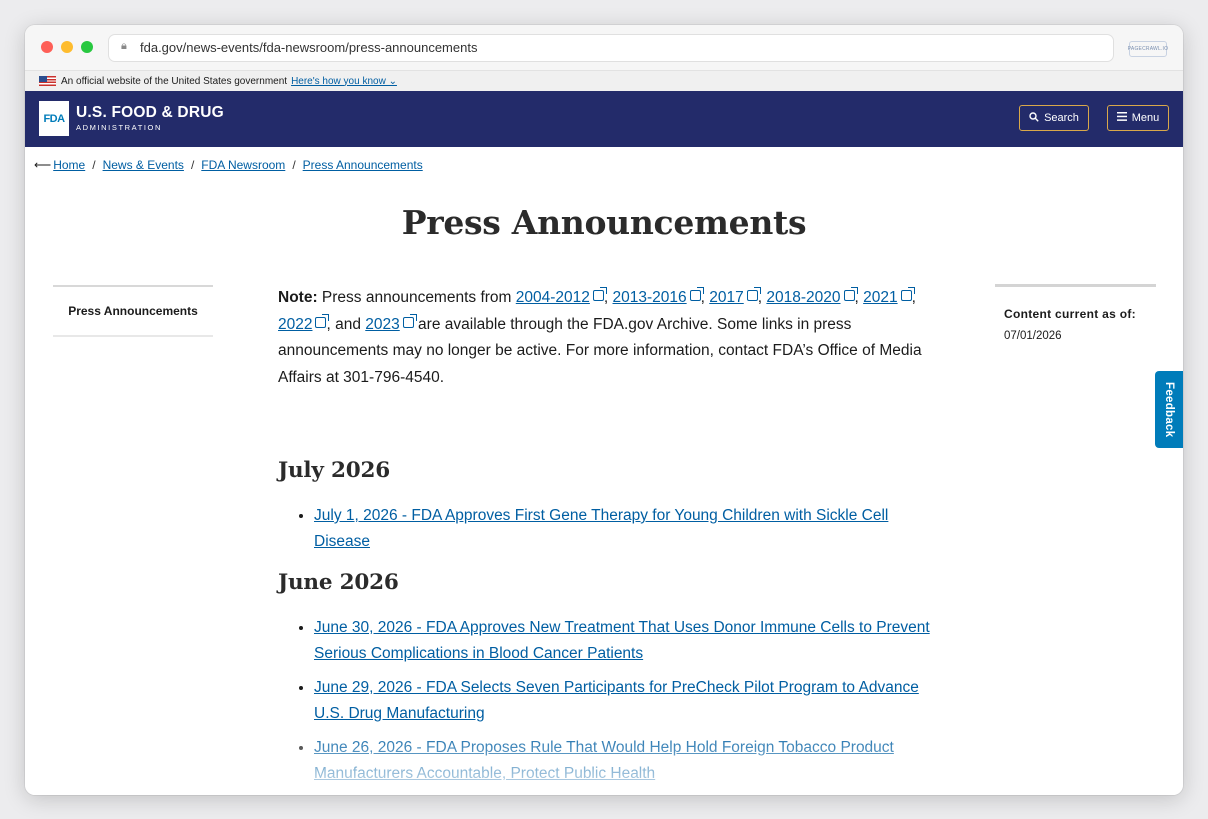 The width and height of the screenshot is (1208, 819). Describe the element at coordinates (133, 311) in the screenshot. I see `sidebar-item-press-announcements: Press Announcements` at that location.